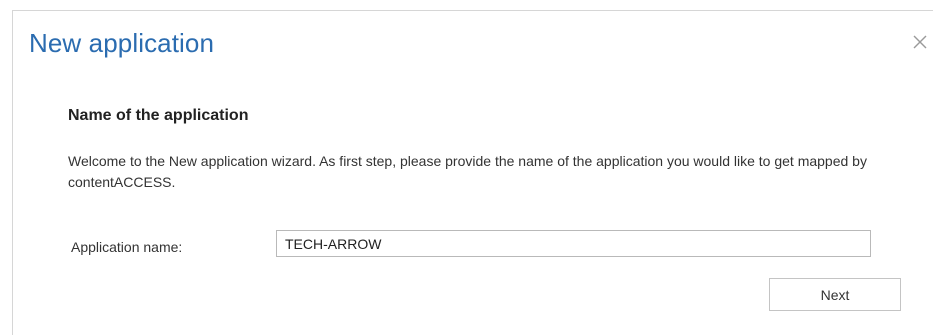 Image resolution: width=933 pixels, height=335 pixels. What do you see at coordinates (573, 243) in the screenshot?
I see `application-name-input` at bounding box center [573, 243].